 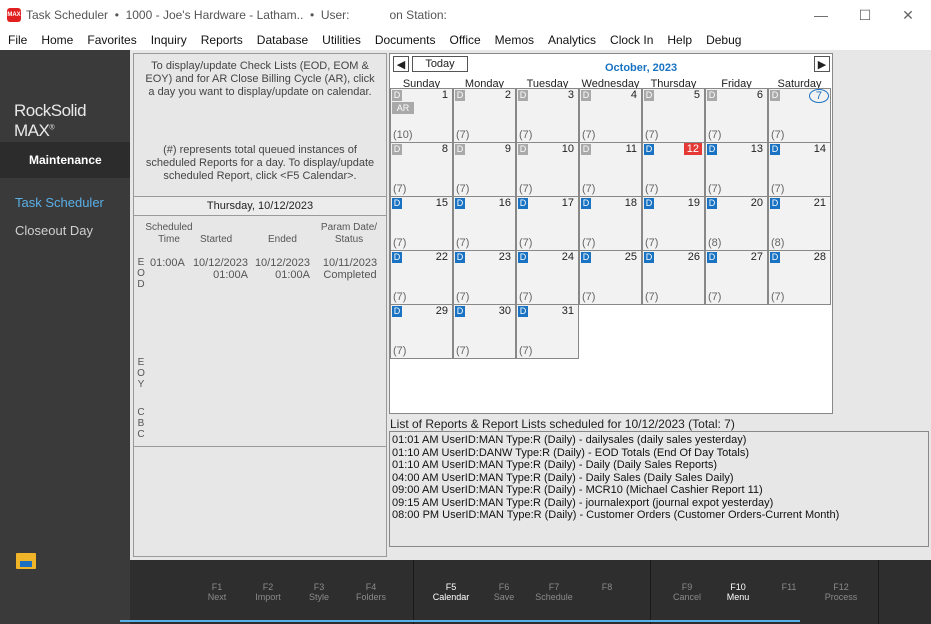 What do you see at coordinates (673, 223) in the screenshot?
I see `calendar-day: D 19 (7)` at bounding box center [673, 223].